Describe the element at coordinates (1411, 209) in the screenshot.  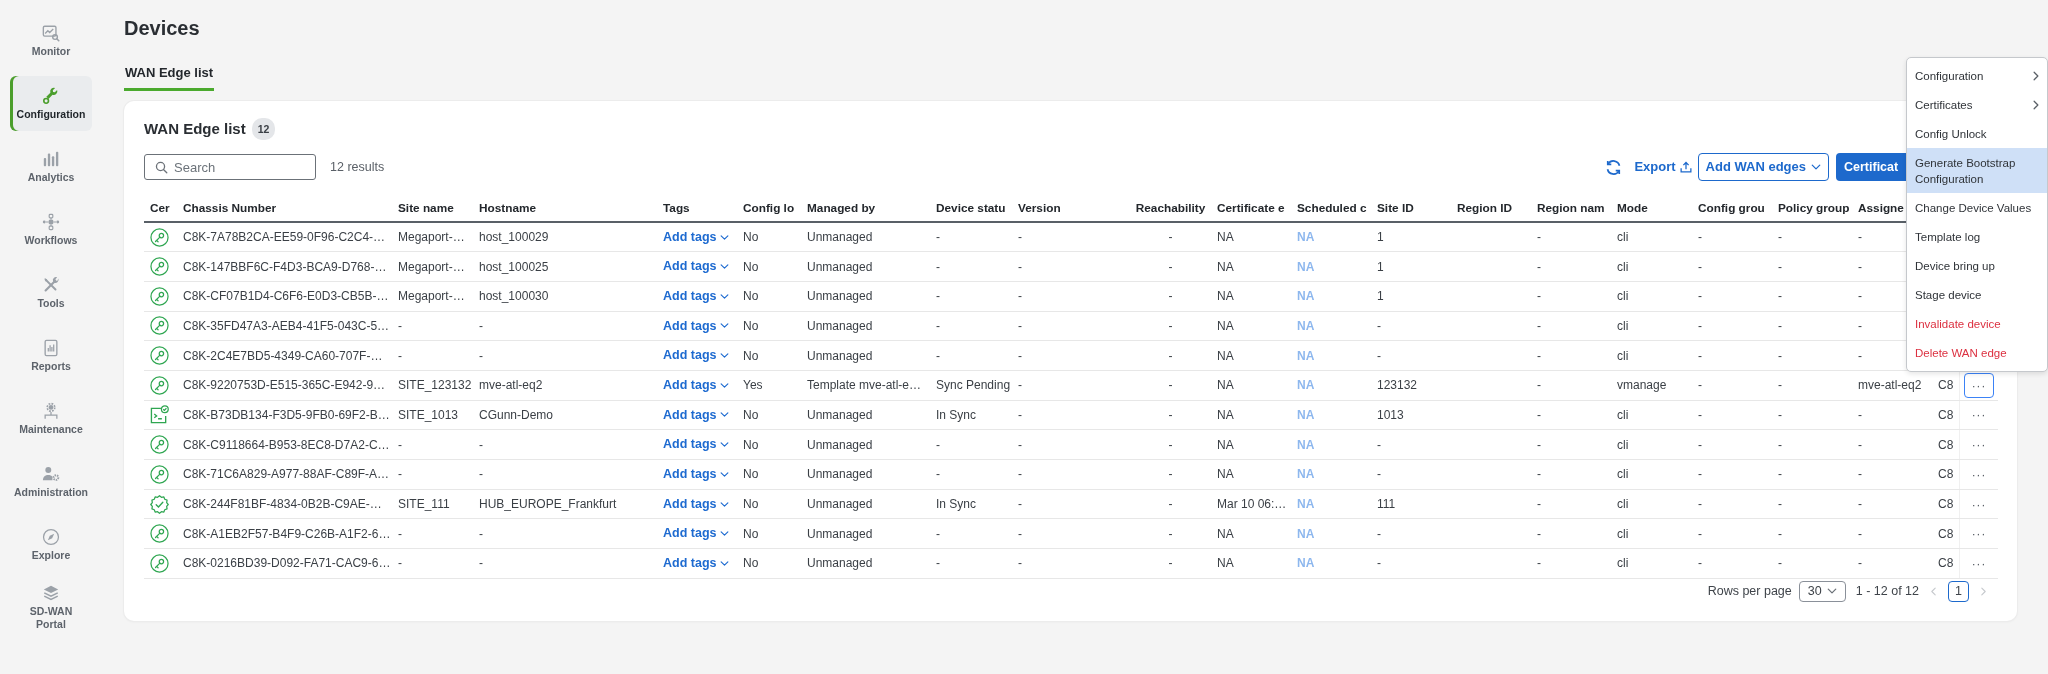
I see `column-header: Site ID` at that location.